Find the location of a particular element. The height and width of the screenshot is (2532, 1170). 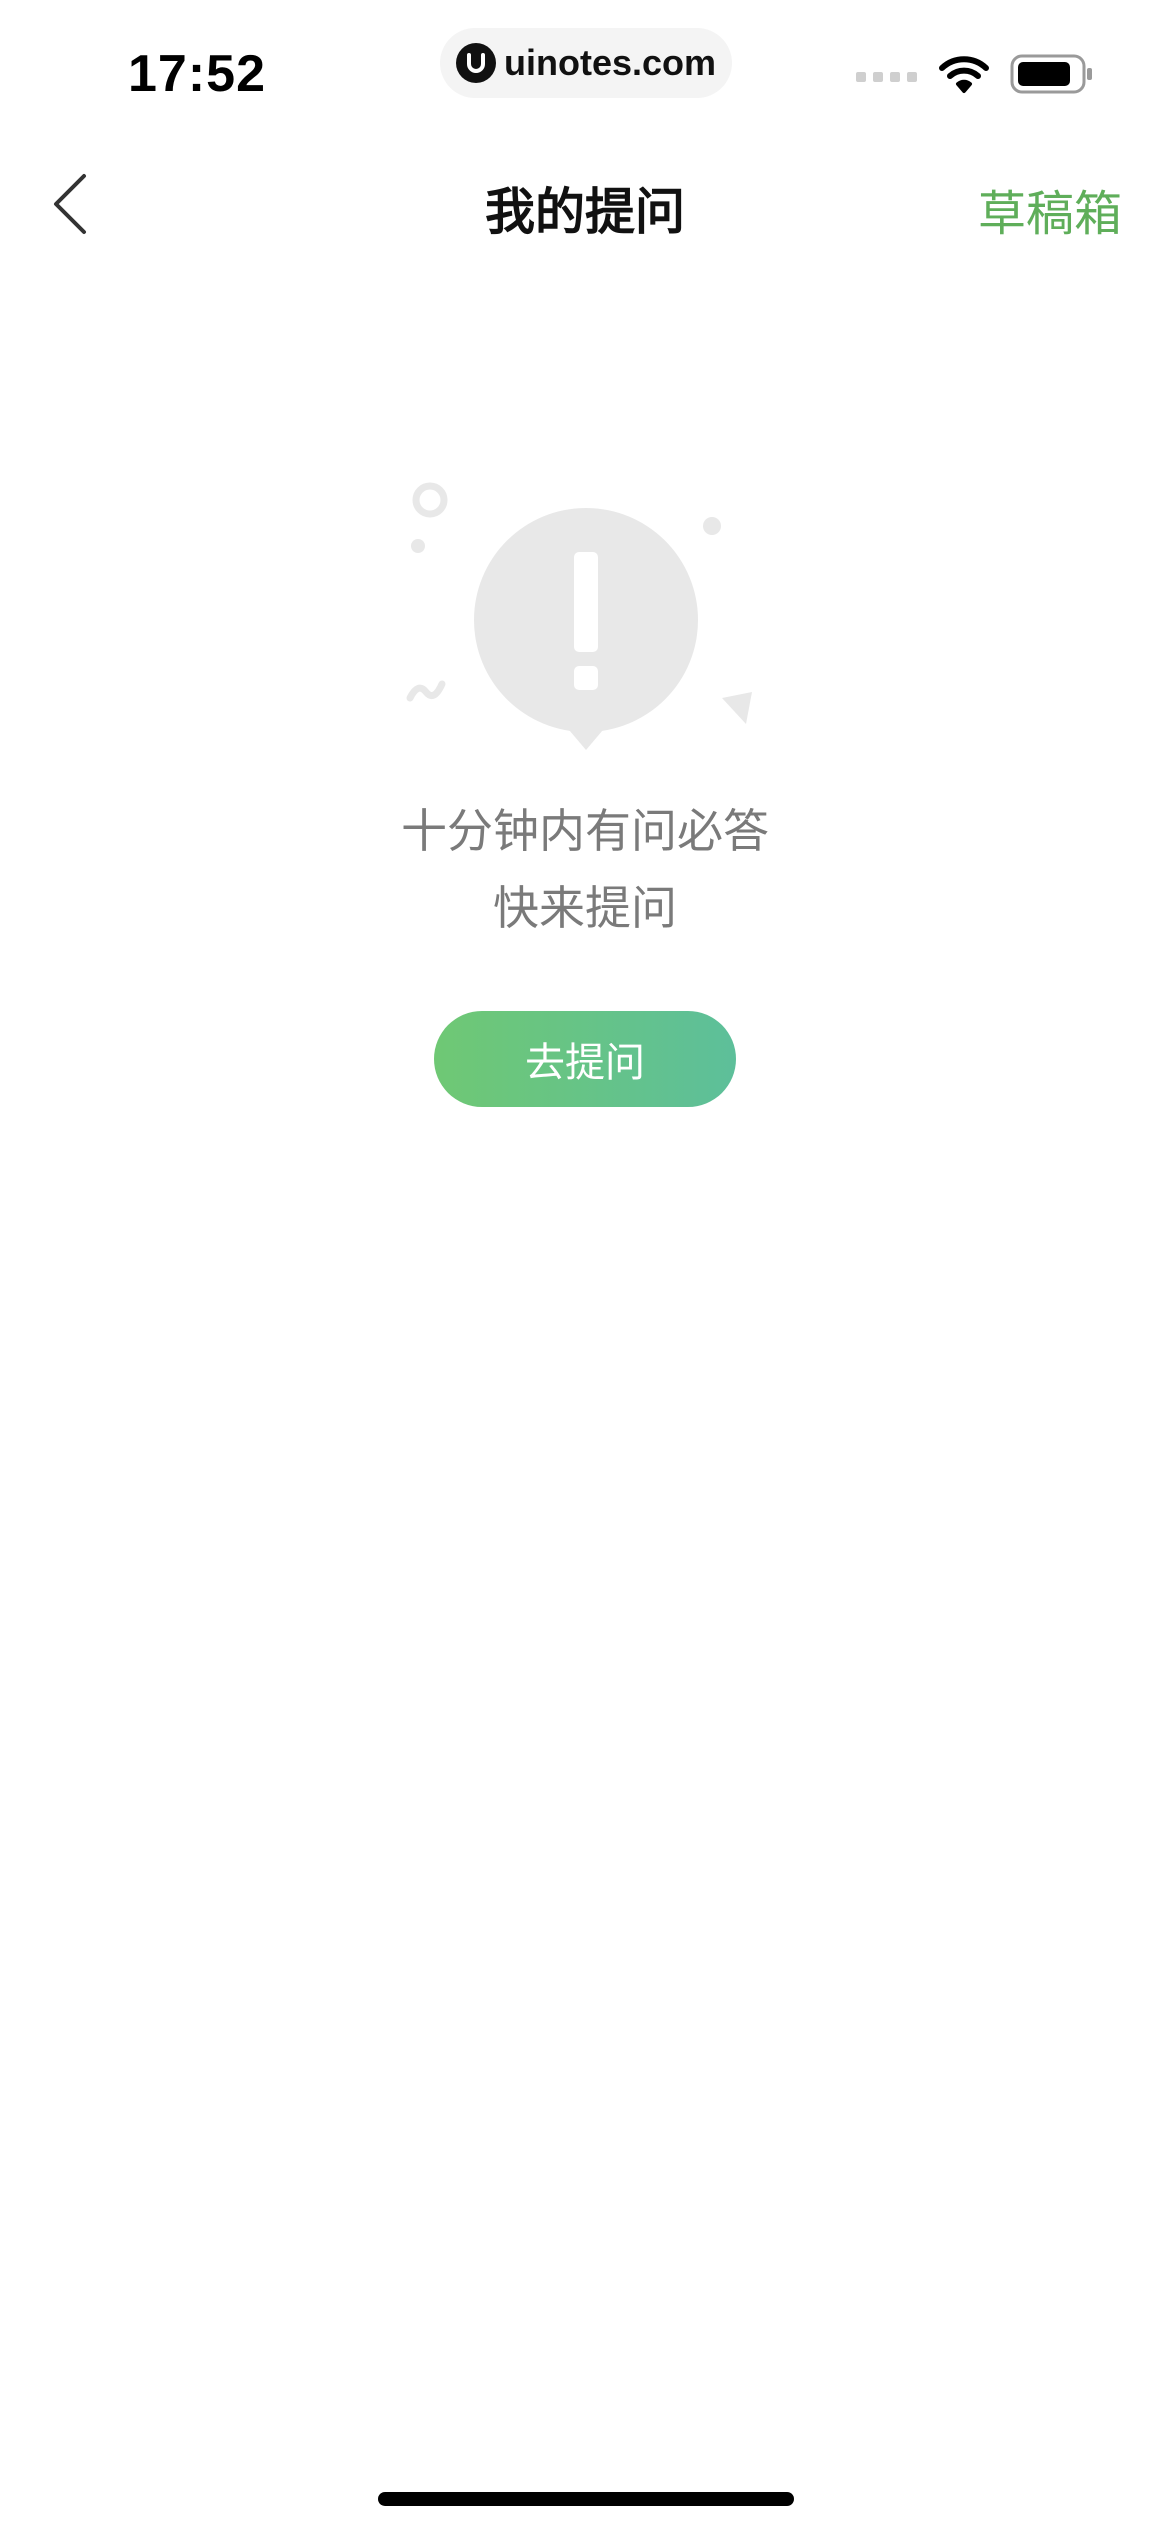

back-button is located at coordinates (70, 206).